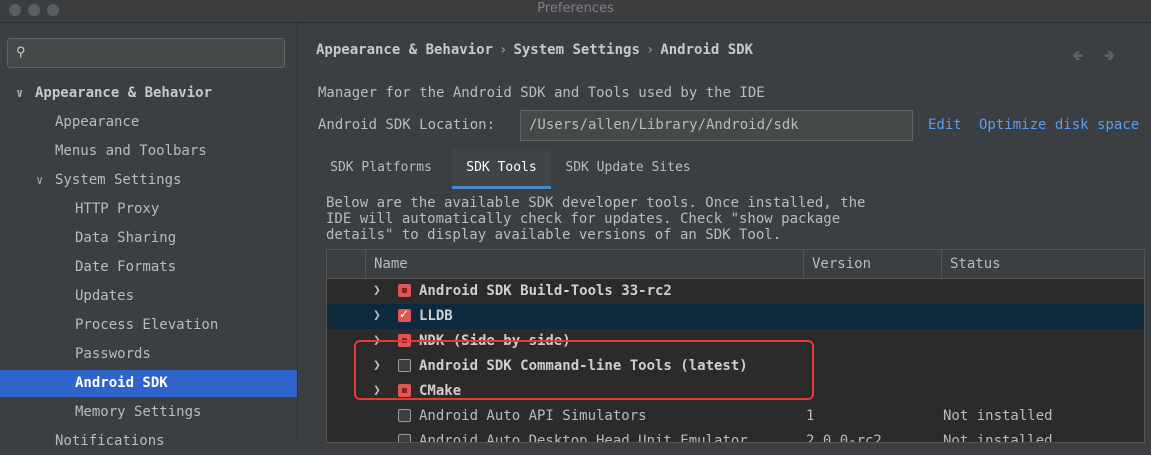  What do you see at coordinates (716, 125) in the screenshot?
I see `sdk-location-field: /Users/allen/Library/Android/sdk` at bounding box center [716, 125].